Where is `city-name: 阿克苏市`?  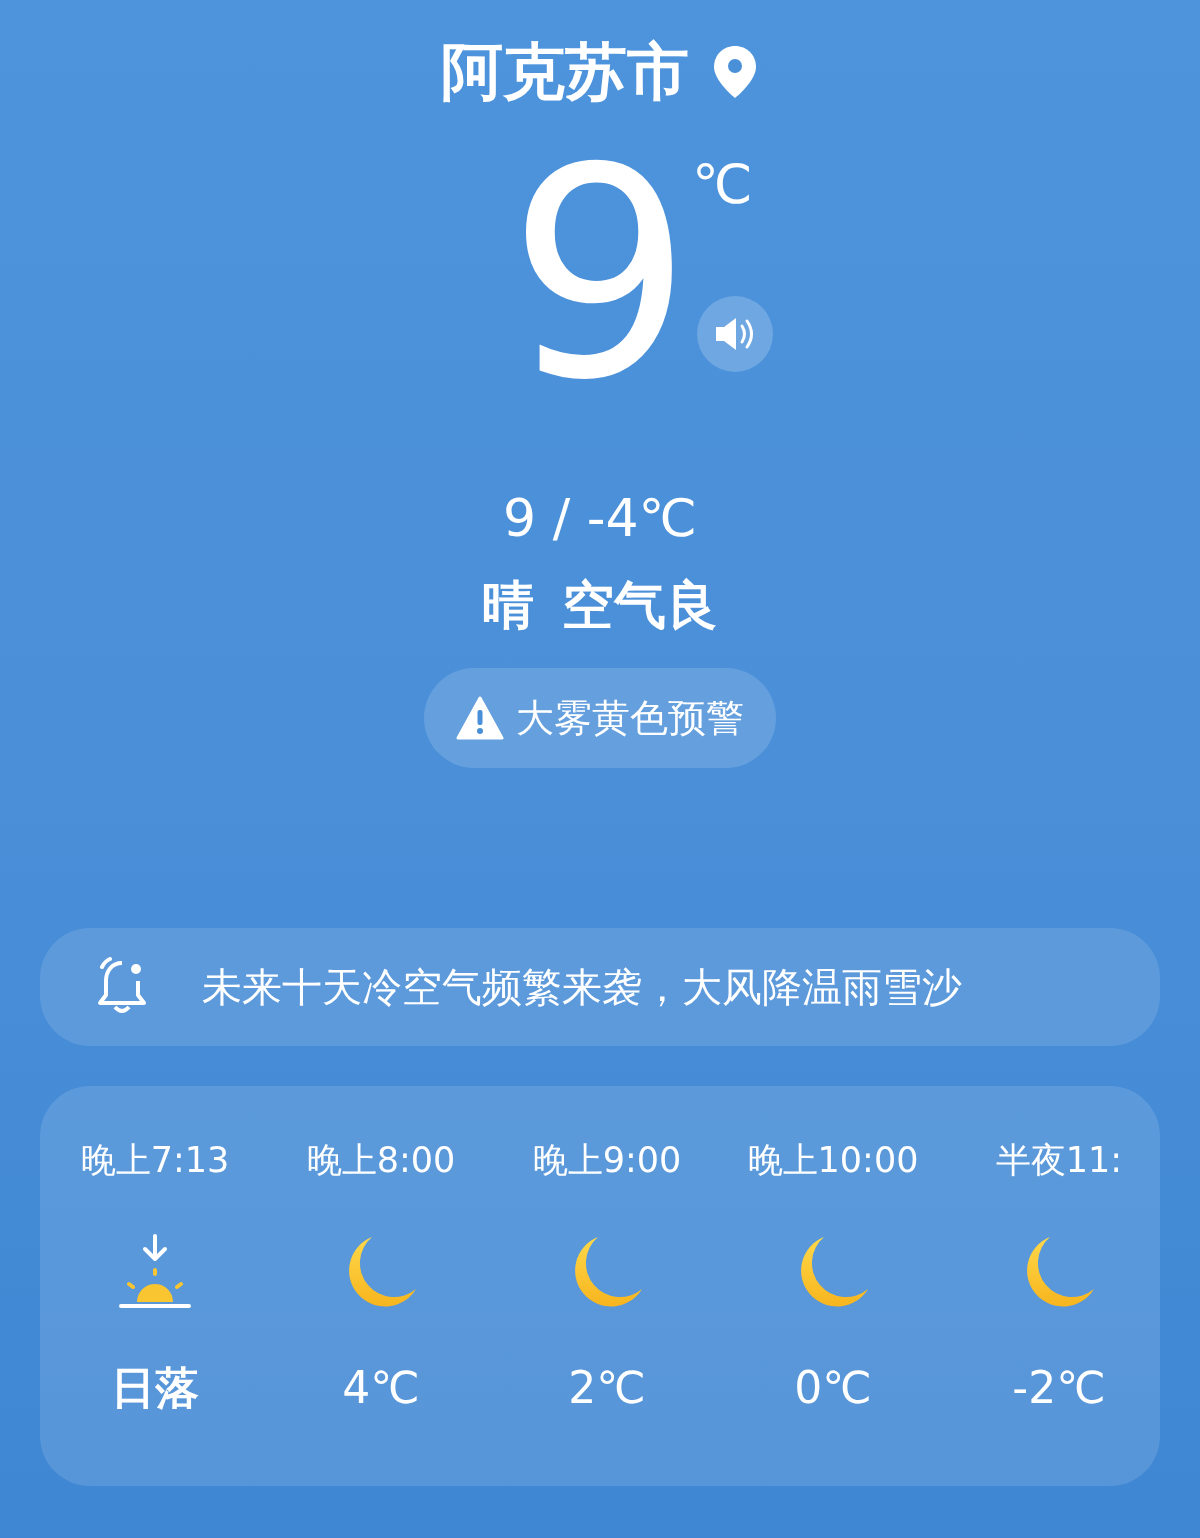
city-name: 阿克苏市 is located at coordinates (565, 72).